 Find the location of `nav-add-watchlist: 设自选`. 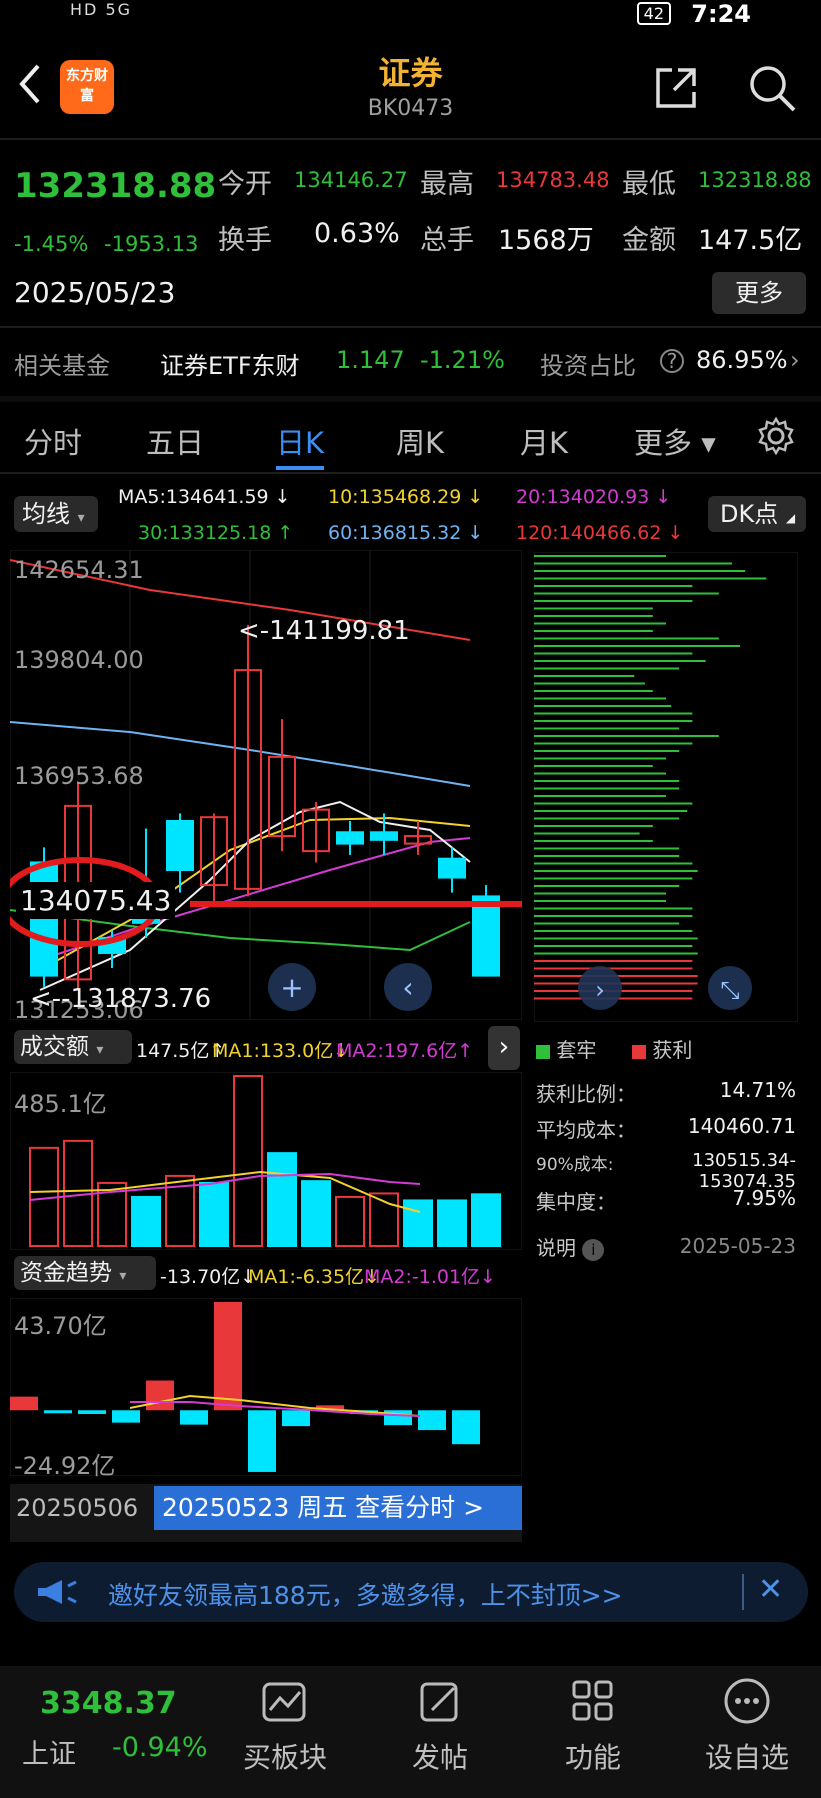

nav-add-watchlist: 设自选 is located at coordinates (747, 1756).